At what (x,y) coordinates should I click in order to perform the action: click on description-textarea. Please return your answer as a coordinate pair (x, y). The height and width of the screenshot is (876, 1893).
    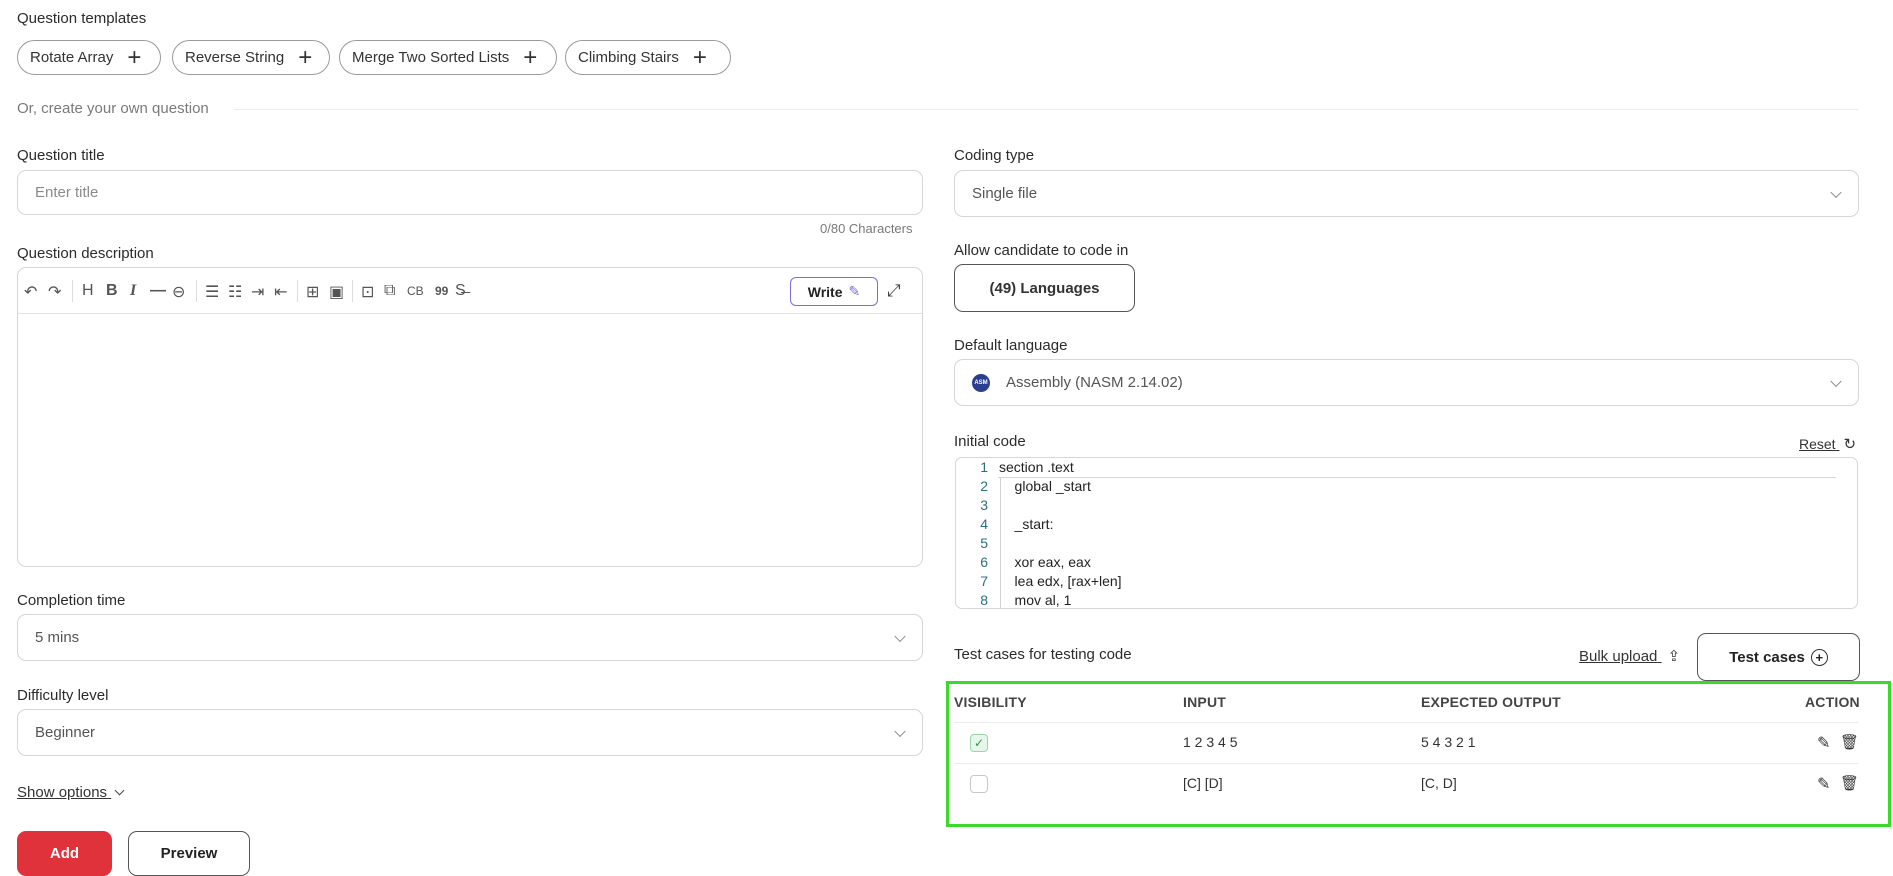
    Looking at the image, I should click on (470, 440).